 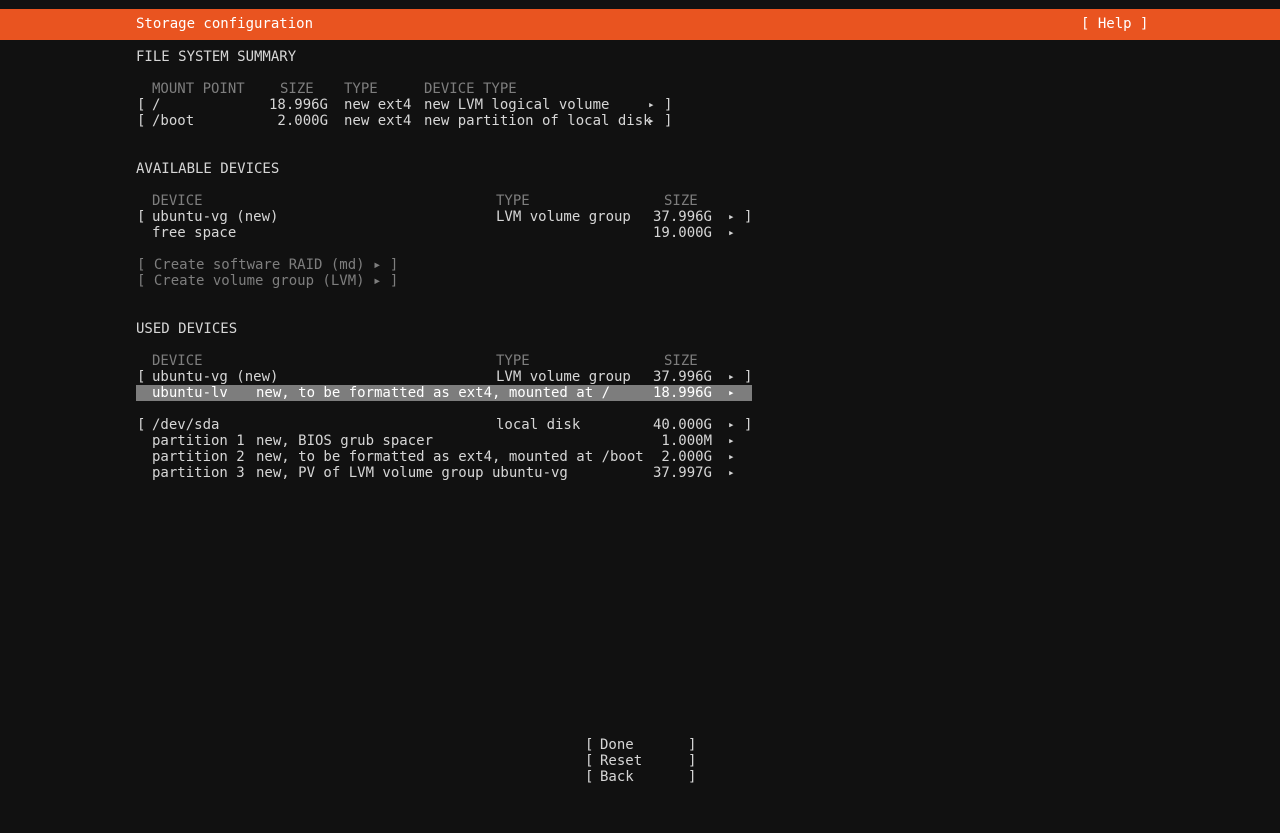 I want to click on child-name: partition 2, so click(x=198, y=457).